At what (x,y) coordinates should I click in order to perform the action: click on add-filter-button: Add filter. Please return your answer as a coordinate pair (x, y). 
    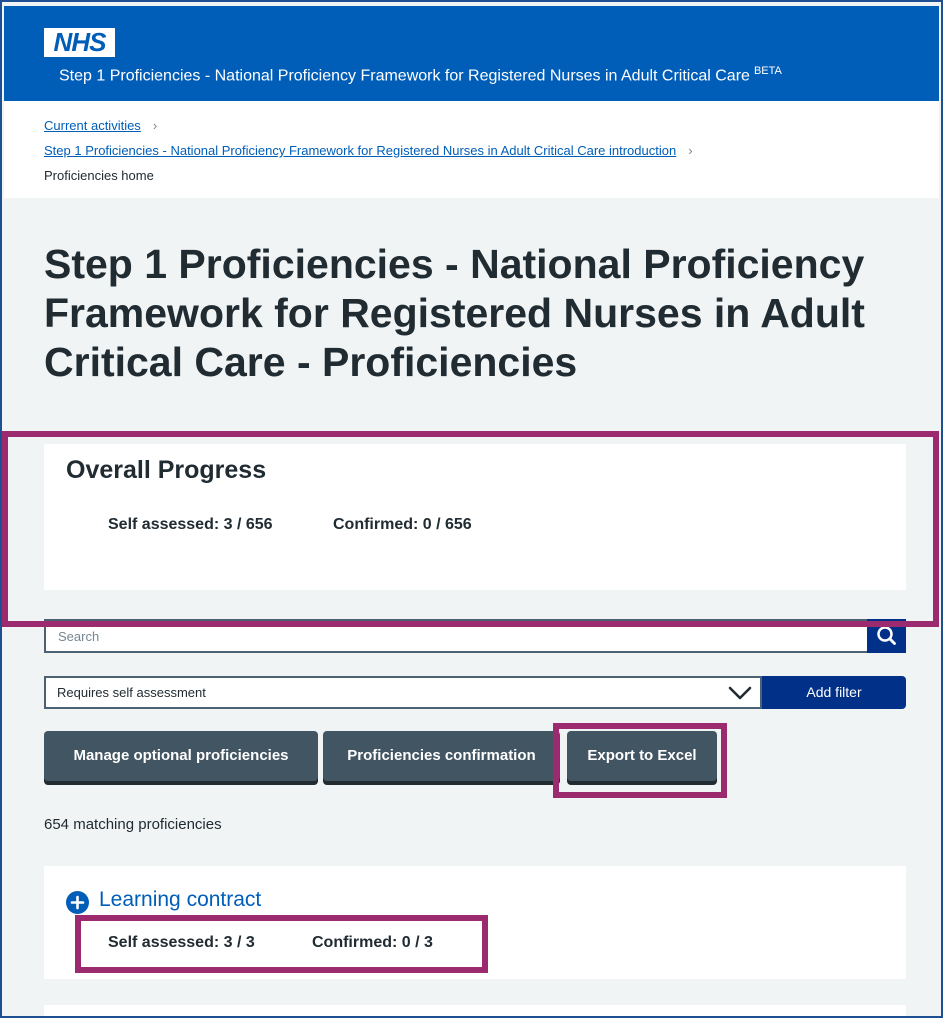
    Looking at the image, I should click on (834, 692).